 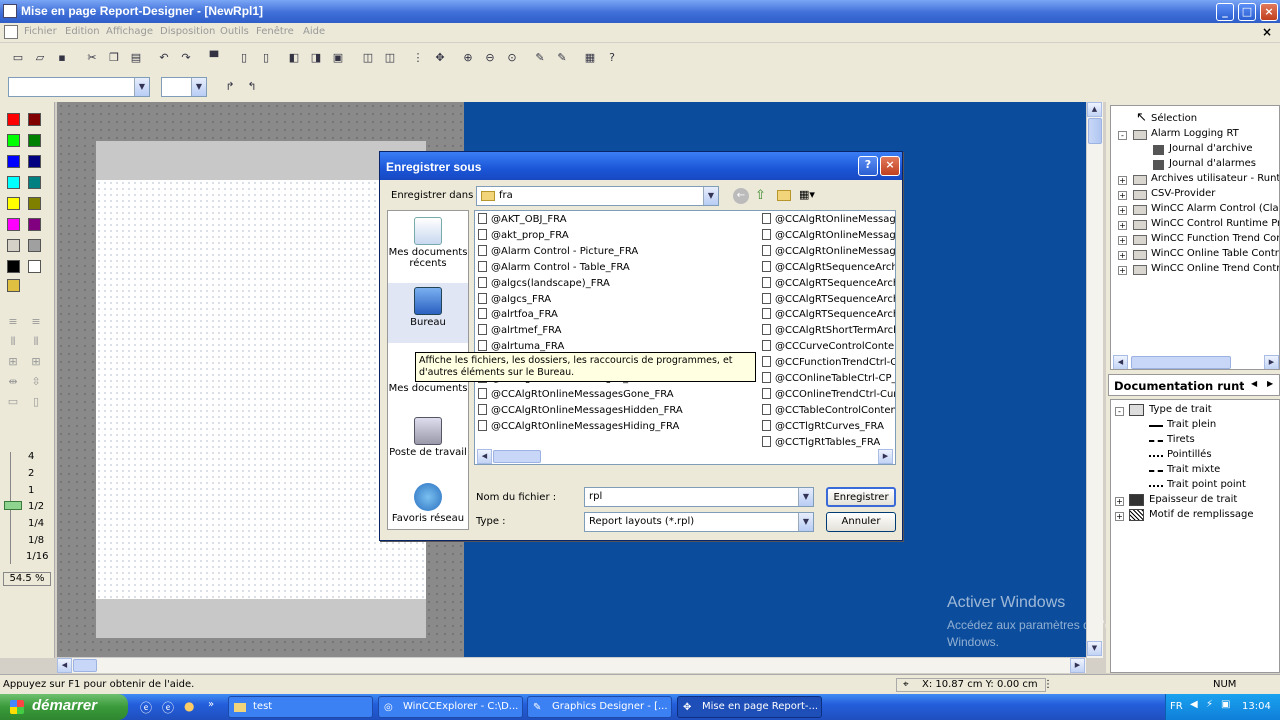 What do you see at coordinates (211, 704) in the screenshot?
I see `quicklaunch-more-icon: »` at bounding box center [211, 704].